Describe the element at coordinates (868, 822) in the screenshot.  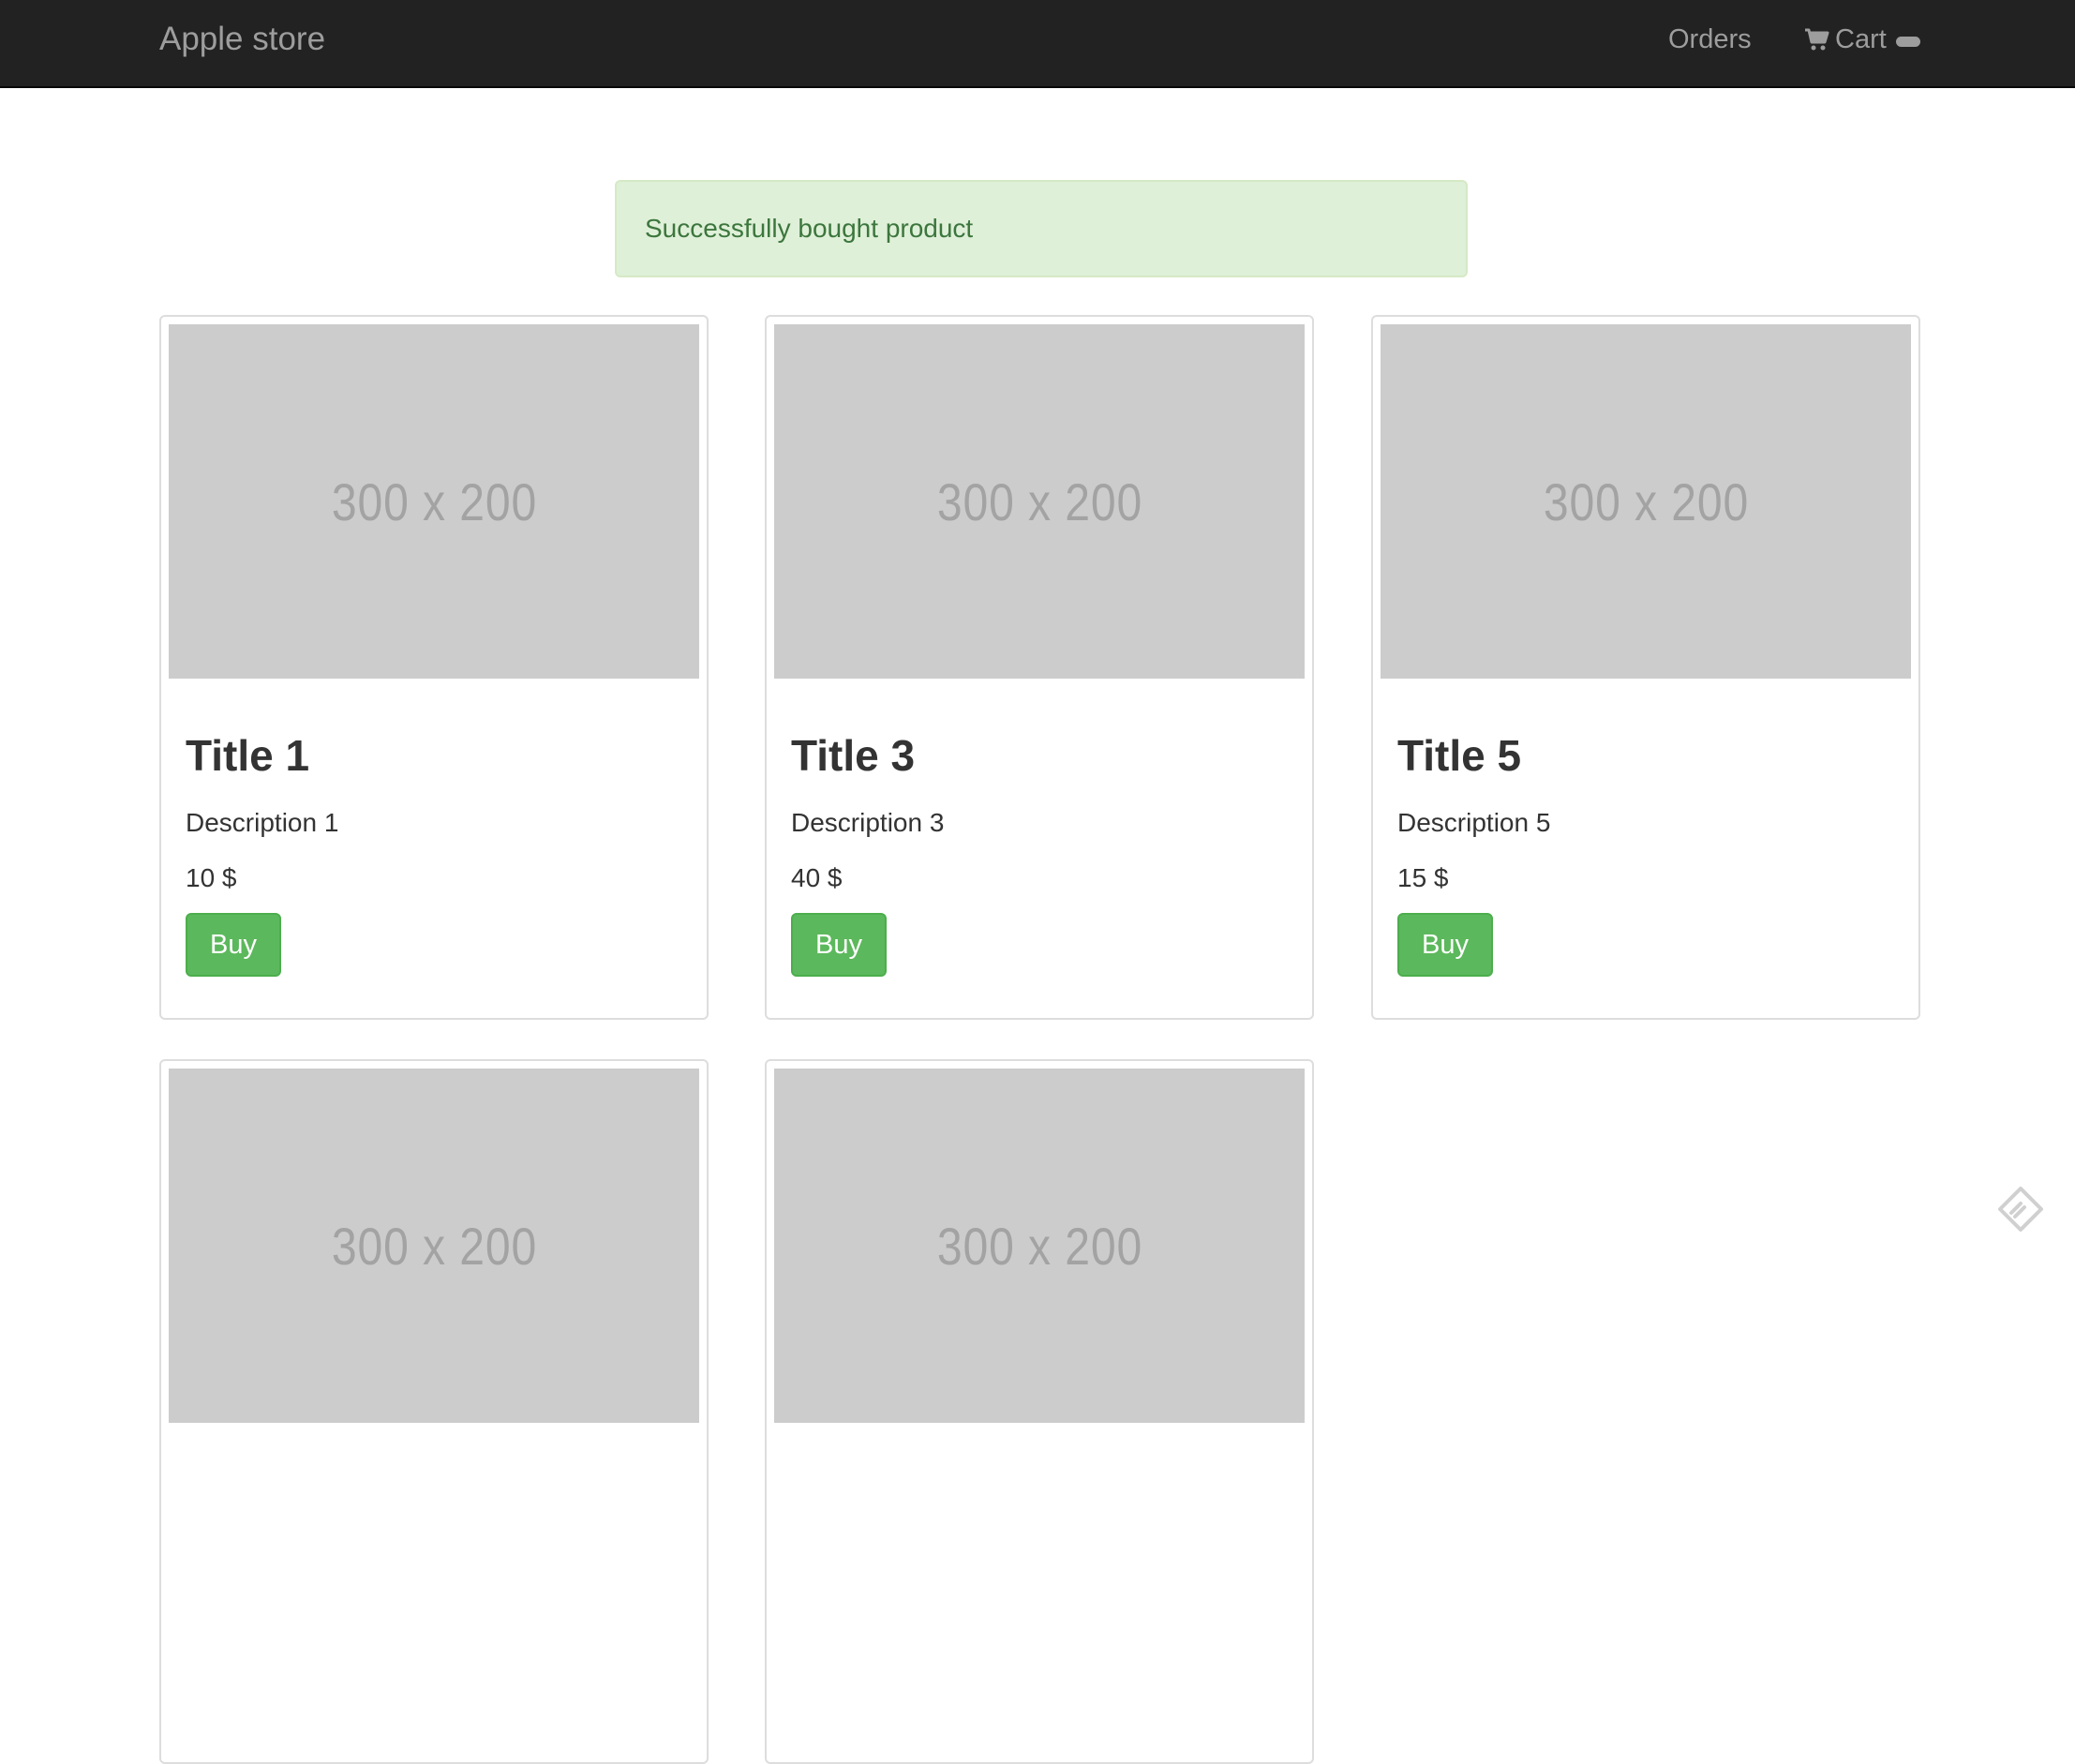
I see `product-description: Description 3` at that location.